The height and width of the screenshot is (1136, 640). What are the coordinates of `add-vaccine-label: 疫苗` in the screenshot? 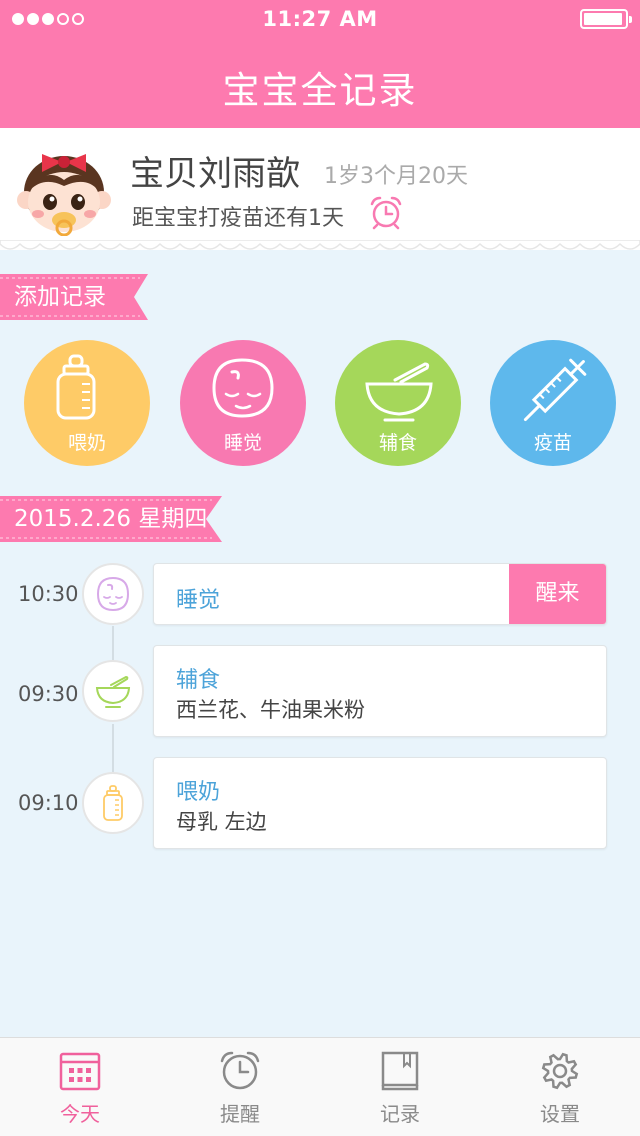 It's located at (552, 443).